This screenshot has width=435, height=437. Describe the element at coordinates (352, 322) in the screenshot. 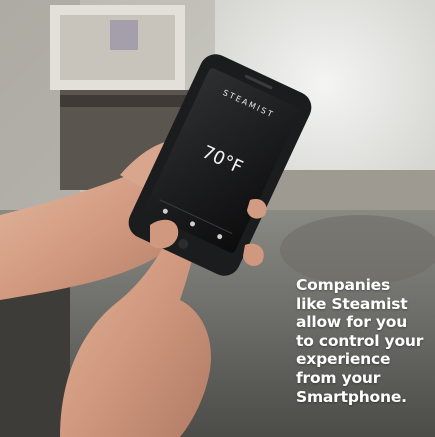

I see `caption-line: allow for you` at that location.